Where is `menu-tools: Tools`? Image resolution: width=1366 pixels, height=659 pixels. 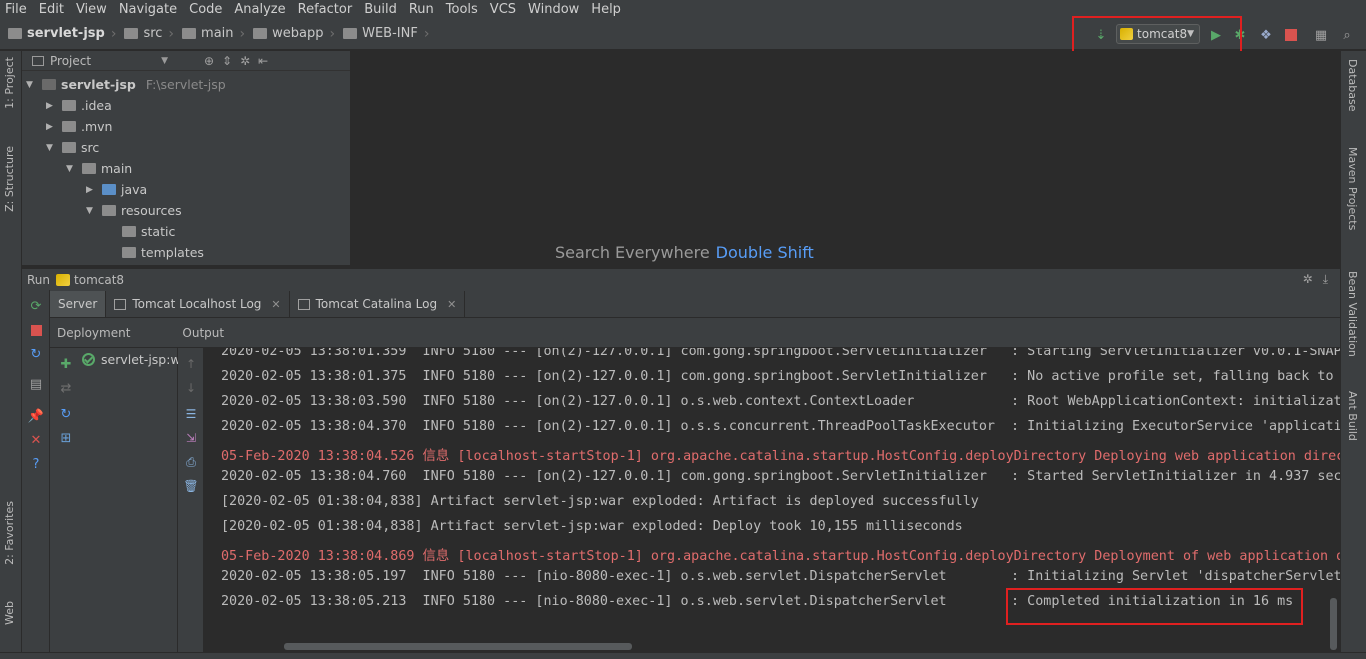
menu-tools: Tools is located at coordinates (462, 9).